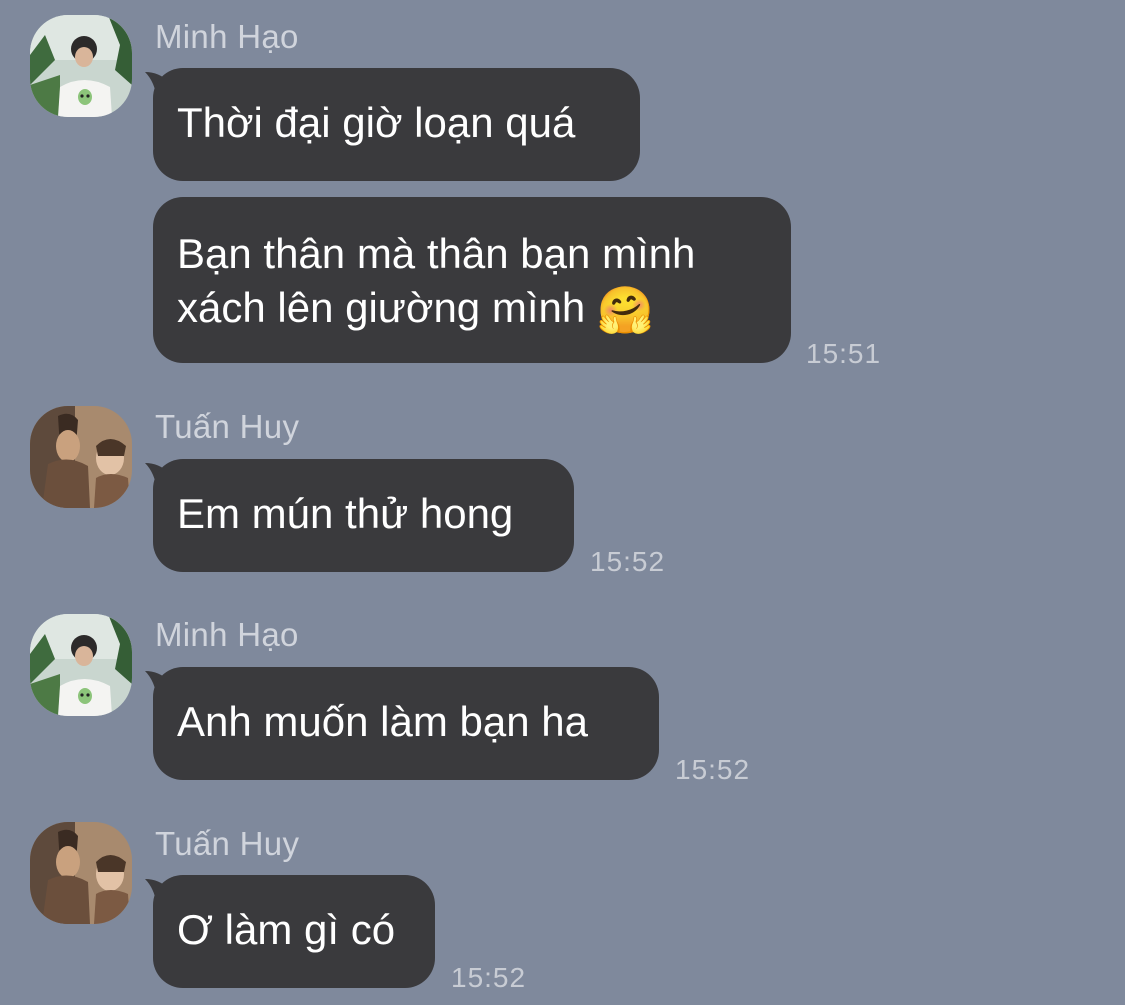  What do you see at coordinates (436, 253) in the screenshot?
I see `message-text-line: Bạn thân mà thân bạn mình` at bounding box center [436, 253].